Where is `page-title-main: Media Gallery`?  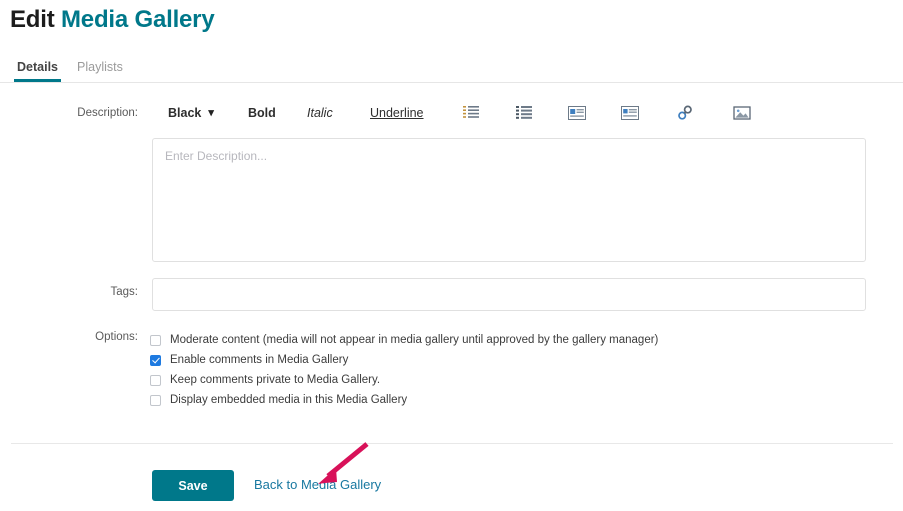
page-title-main: Media Gallery is located at coordinates (138, 19).